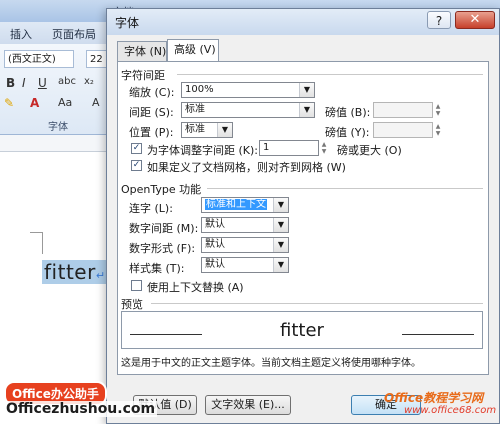  What do you see at coordinates (245, 265) in the screenshot?
I see `stylistic-sets-dropdown: 默认 ▼` at bounding box center [245, 265].